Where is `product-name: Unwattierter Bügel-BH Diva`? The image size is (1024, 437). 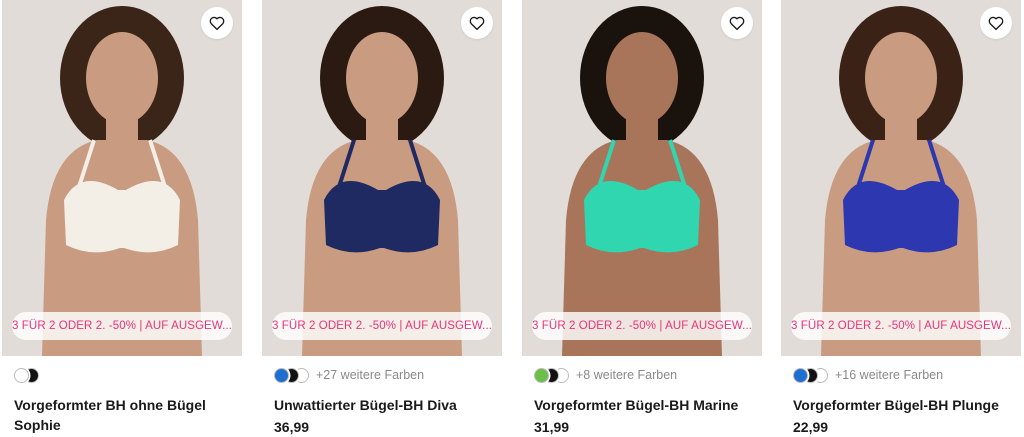 product-name: Unwattierter Bügel-BH Diva is located at coordinates (384, 405).